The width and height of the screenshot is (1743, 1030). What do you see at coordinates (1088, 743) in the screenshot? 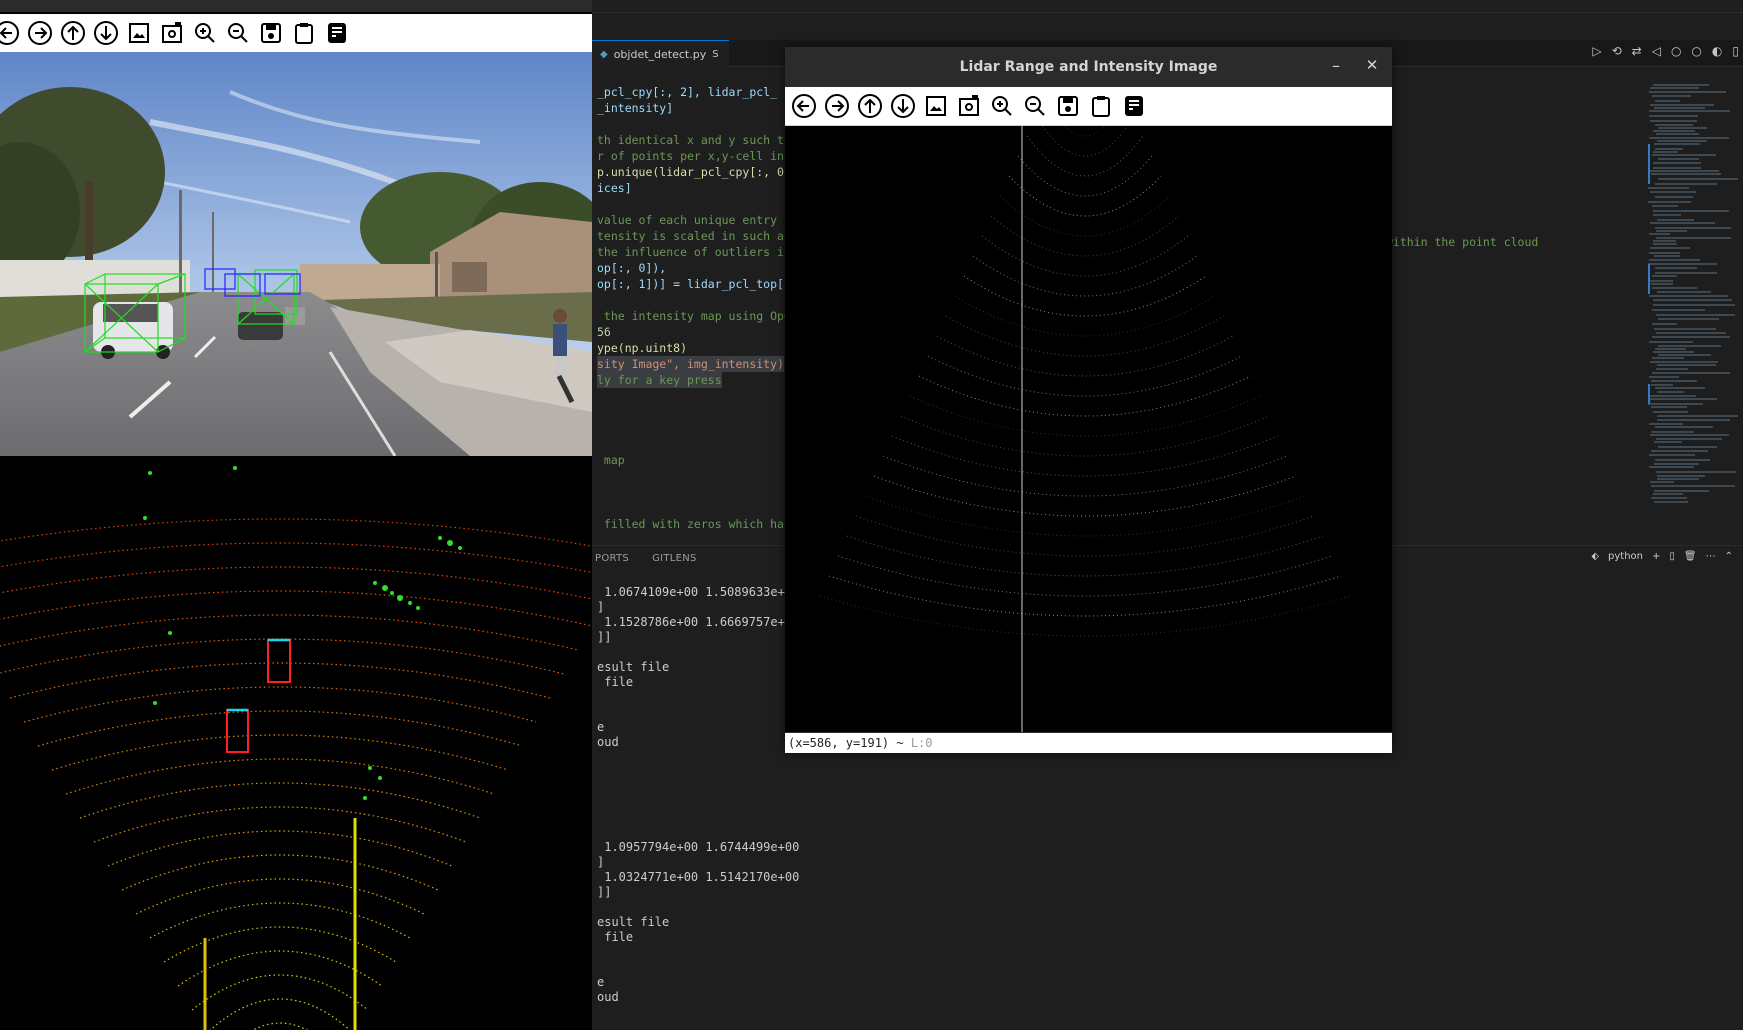
I see `lidar-status-bar: (x=586, y=191) ~ L:0` at bounding box center [1088, 743].